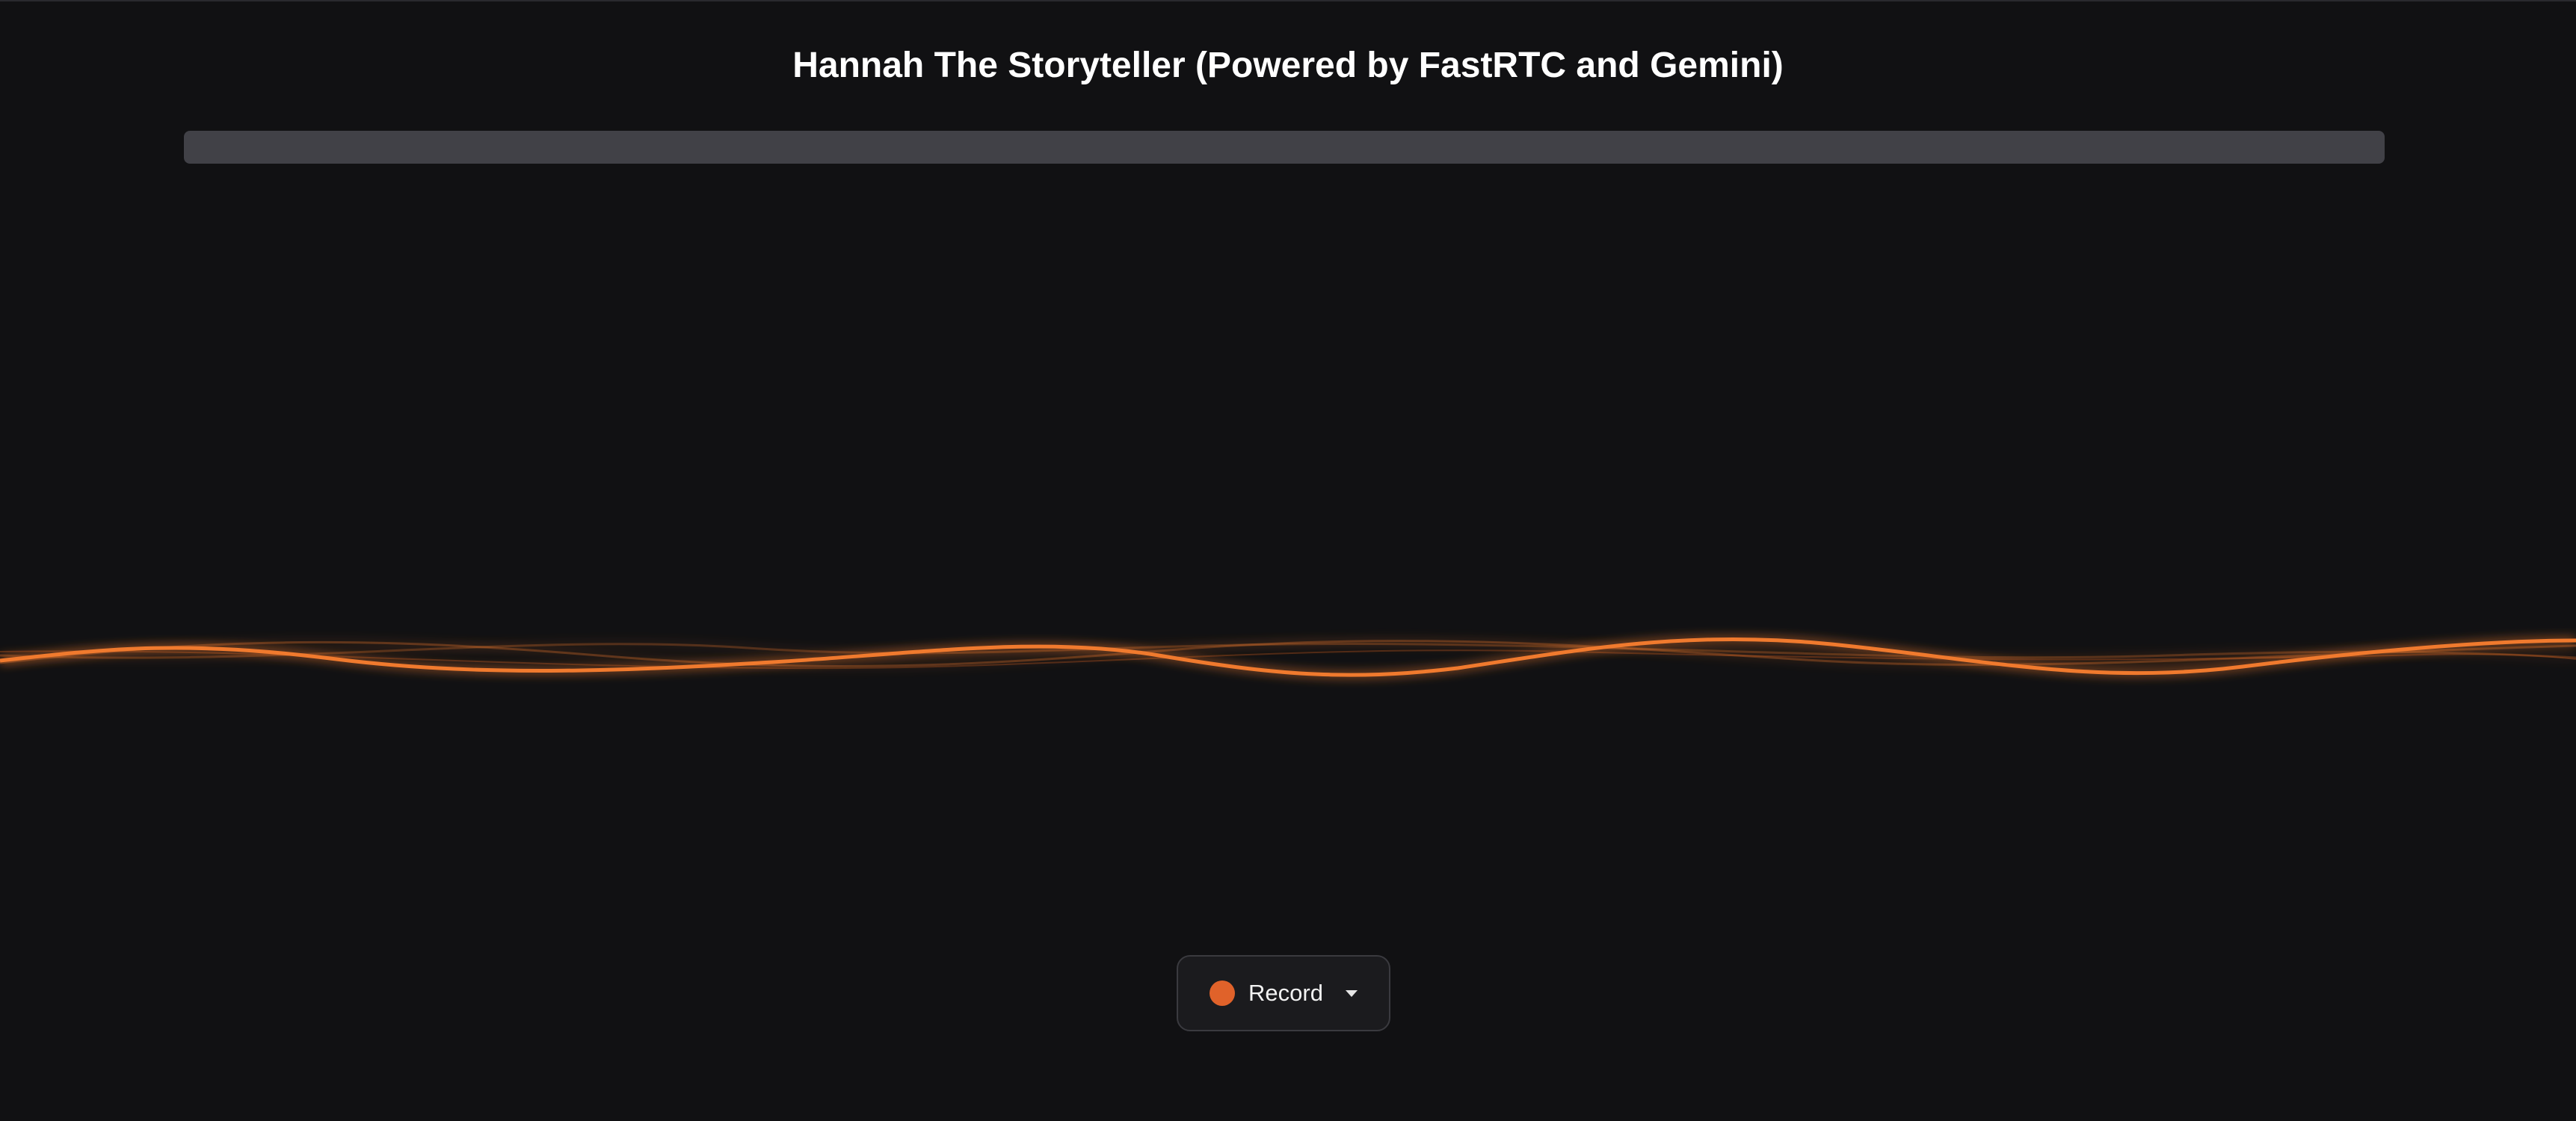  I want to click on record-label: Record, so click(1285, 993).